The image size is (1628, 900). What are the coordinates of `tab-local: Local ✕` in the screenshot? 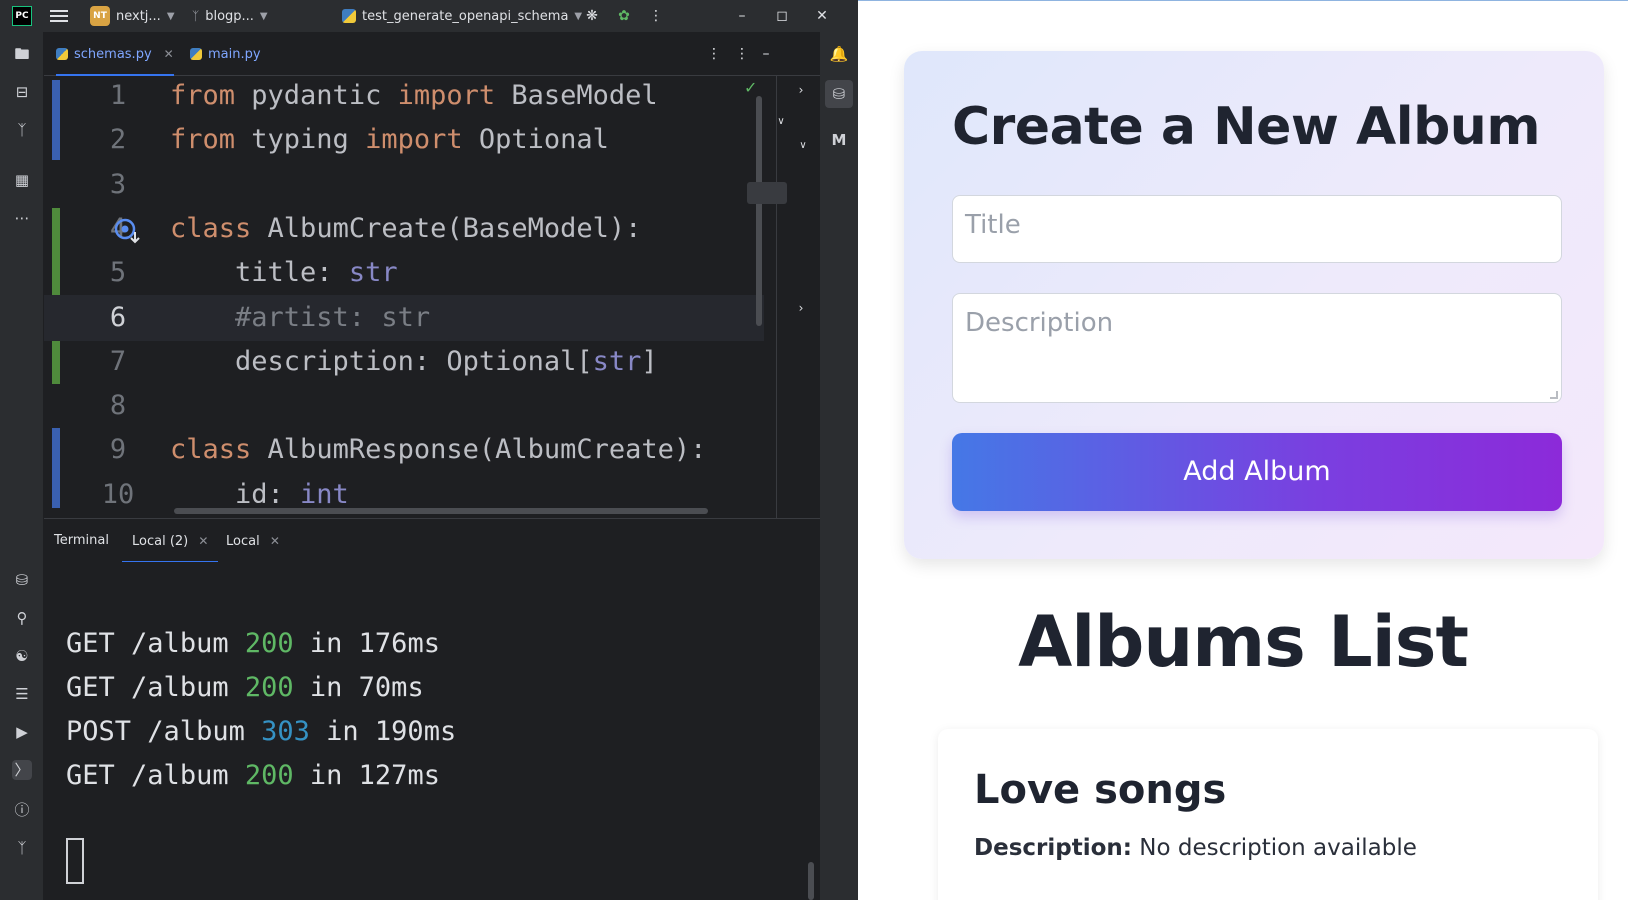 It's located at (253, 541).